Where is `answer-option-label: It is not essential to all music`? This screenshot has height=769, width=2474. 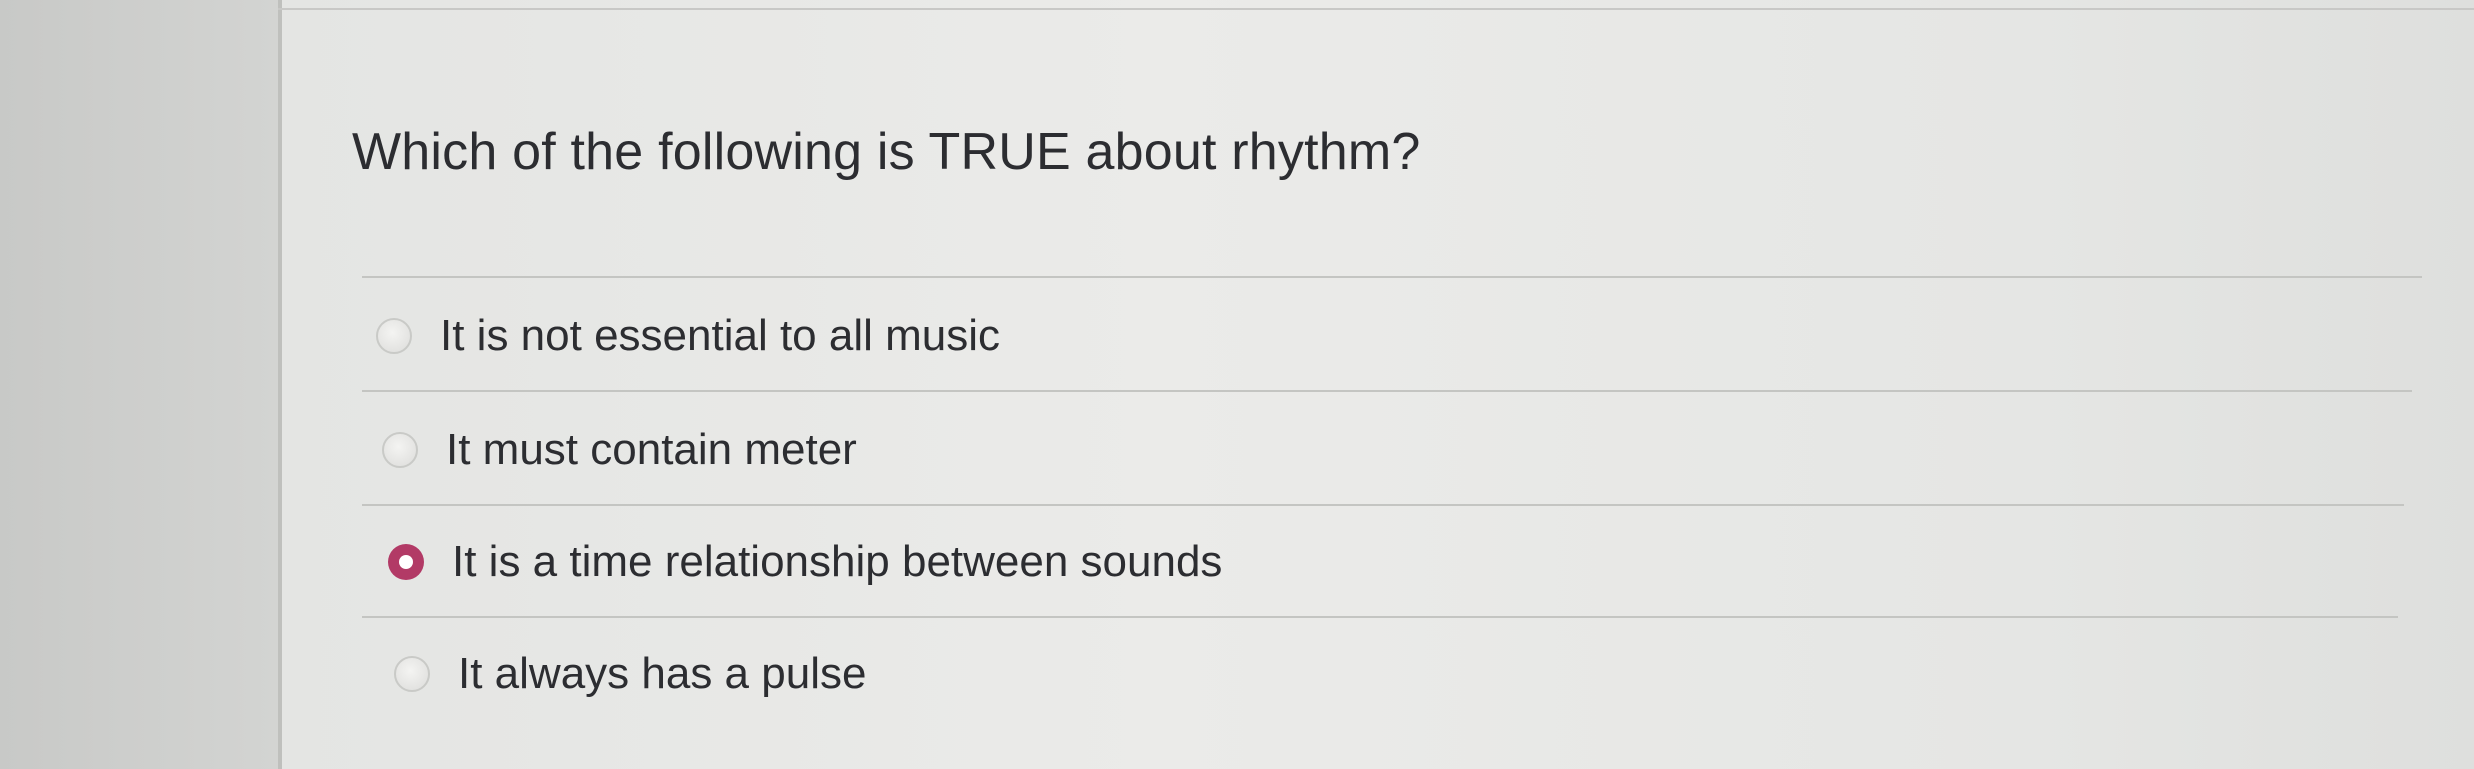 answer-option-label: It is not essential to all music is located at coordinates (720, 335).